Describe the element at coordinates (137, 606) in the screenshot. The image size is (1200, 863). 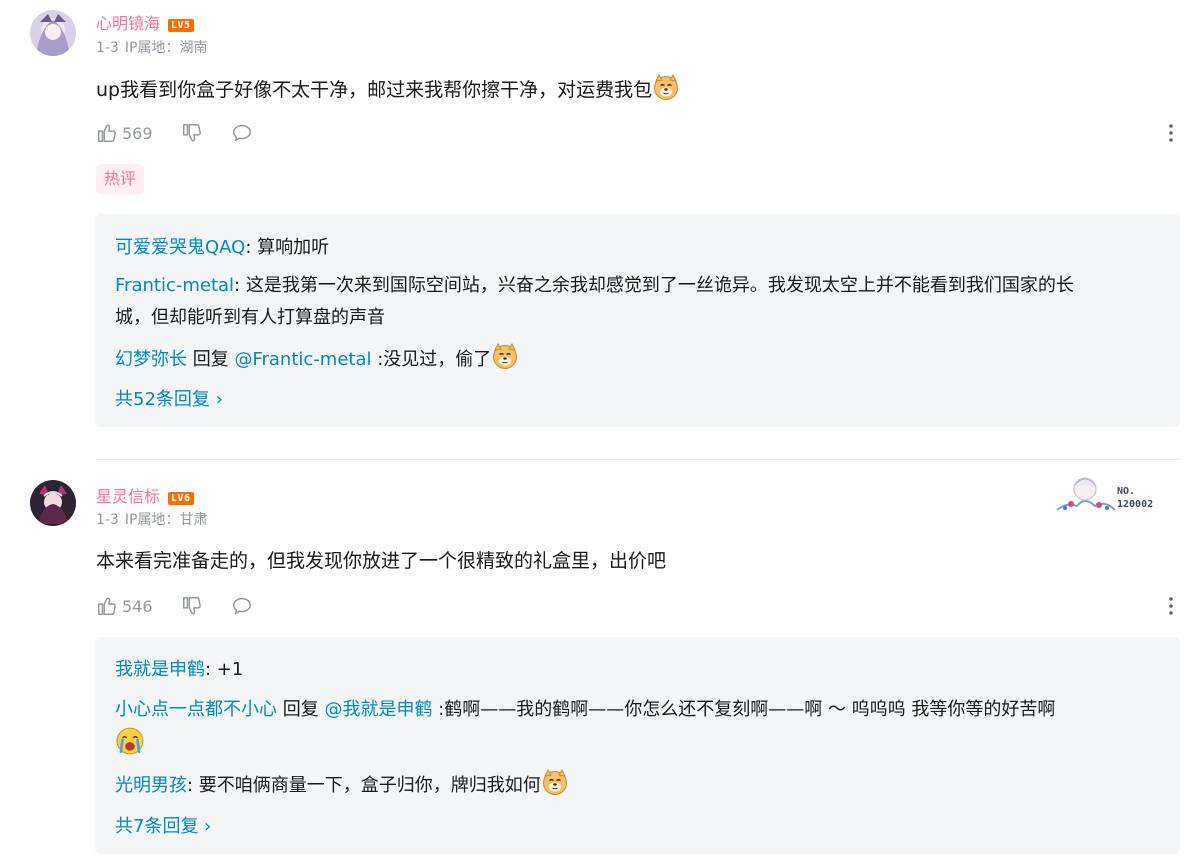
I see `like-count: 546` at that location.